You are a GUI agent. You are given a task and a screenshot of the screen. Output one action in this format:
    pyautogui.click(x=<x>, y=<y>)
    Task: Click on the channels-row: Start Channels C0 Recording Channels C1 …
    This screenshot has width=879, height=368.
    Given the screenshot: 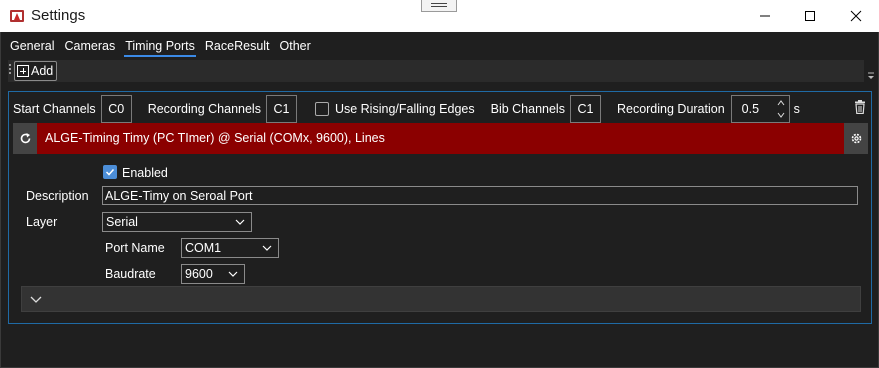 What is the action you would take?
    pyautogui.click(x=406, y=109)
    